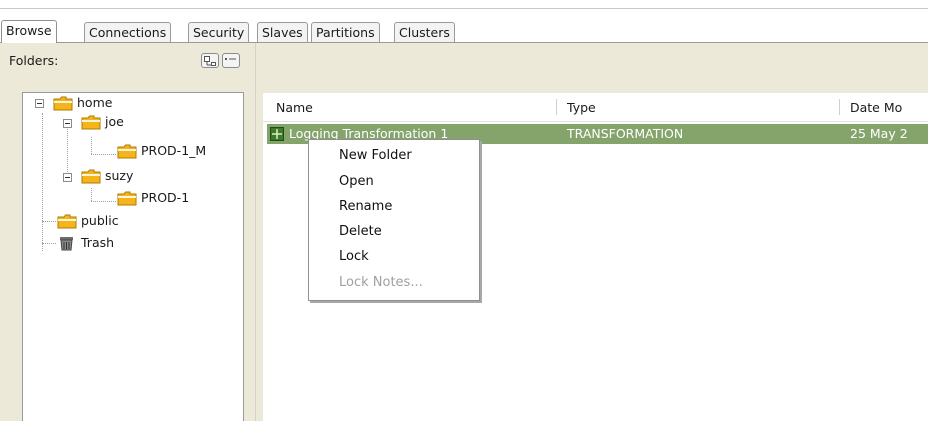 The height and width of the screenshot is (421, 928). Describe the element at coordinates (34, 60) in the screenshot. I see `folders-label: Folders:` at that location.